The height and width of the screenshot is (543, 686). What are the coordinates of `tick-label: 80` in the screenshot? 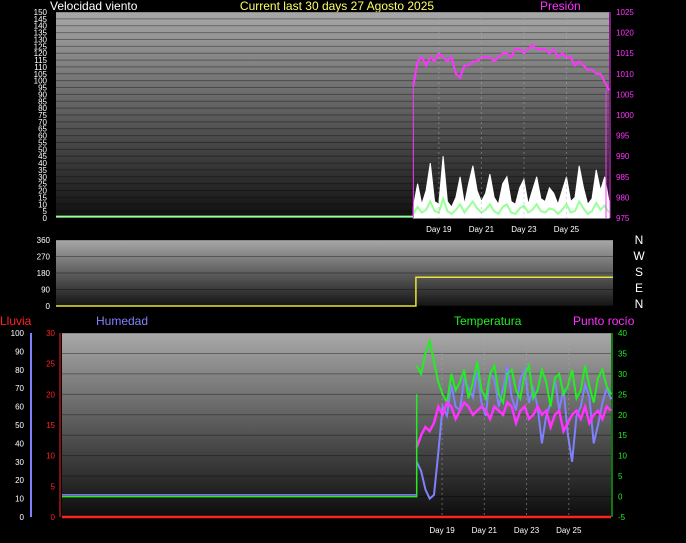 It's located at (19, 370).